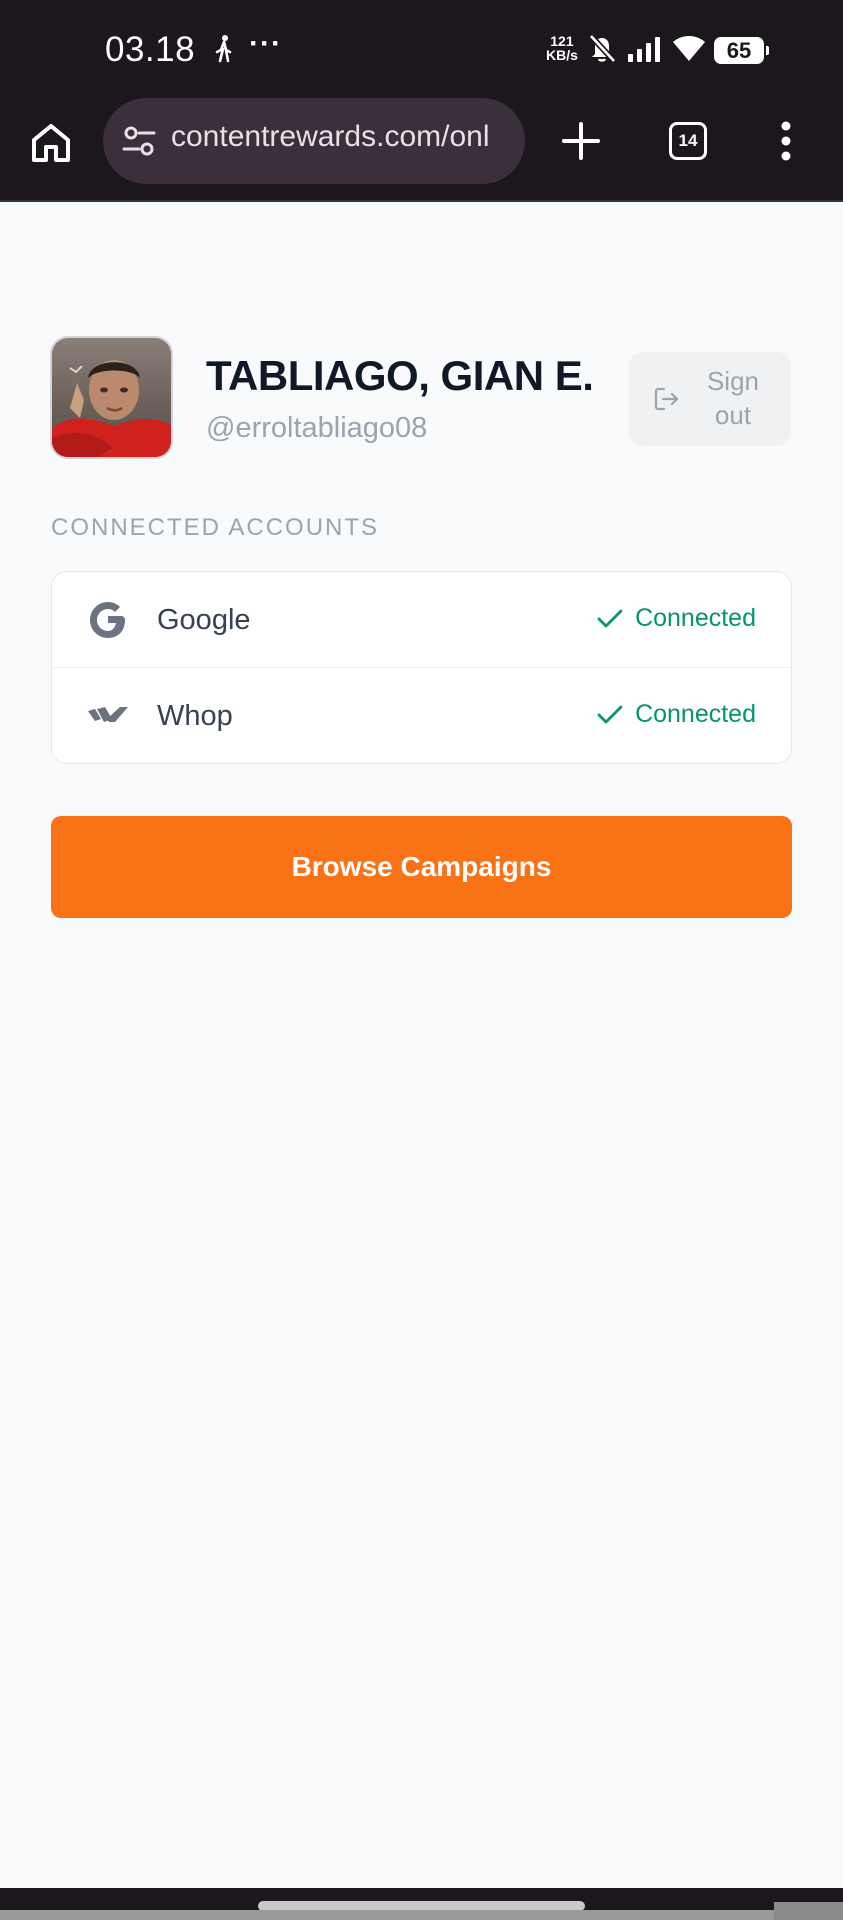 The image size is (843, 1920). I want to click on status-bar: 03.18 ··· 121 KB/s 65, so click(421, 49).